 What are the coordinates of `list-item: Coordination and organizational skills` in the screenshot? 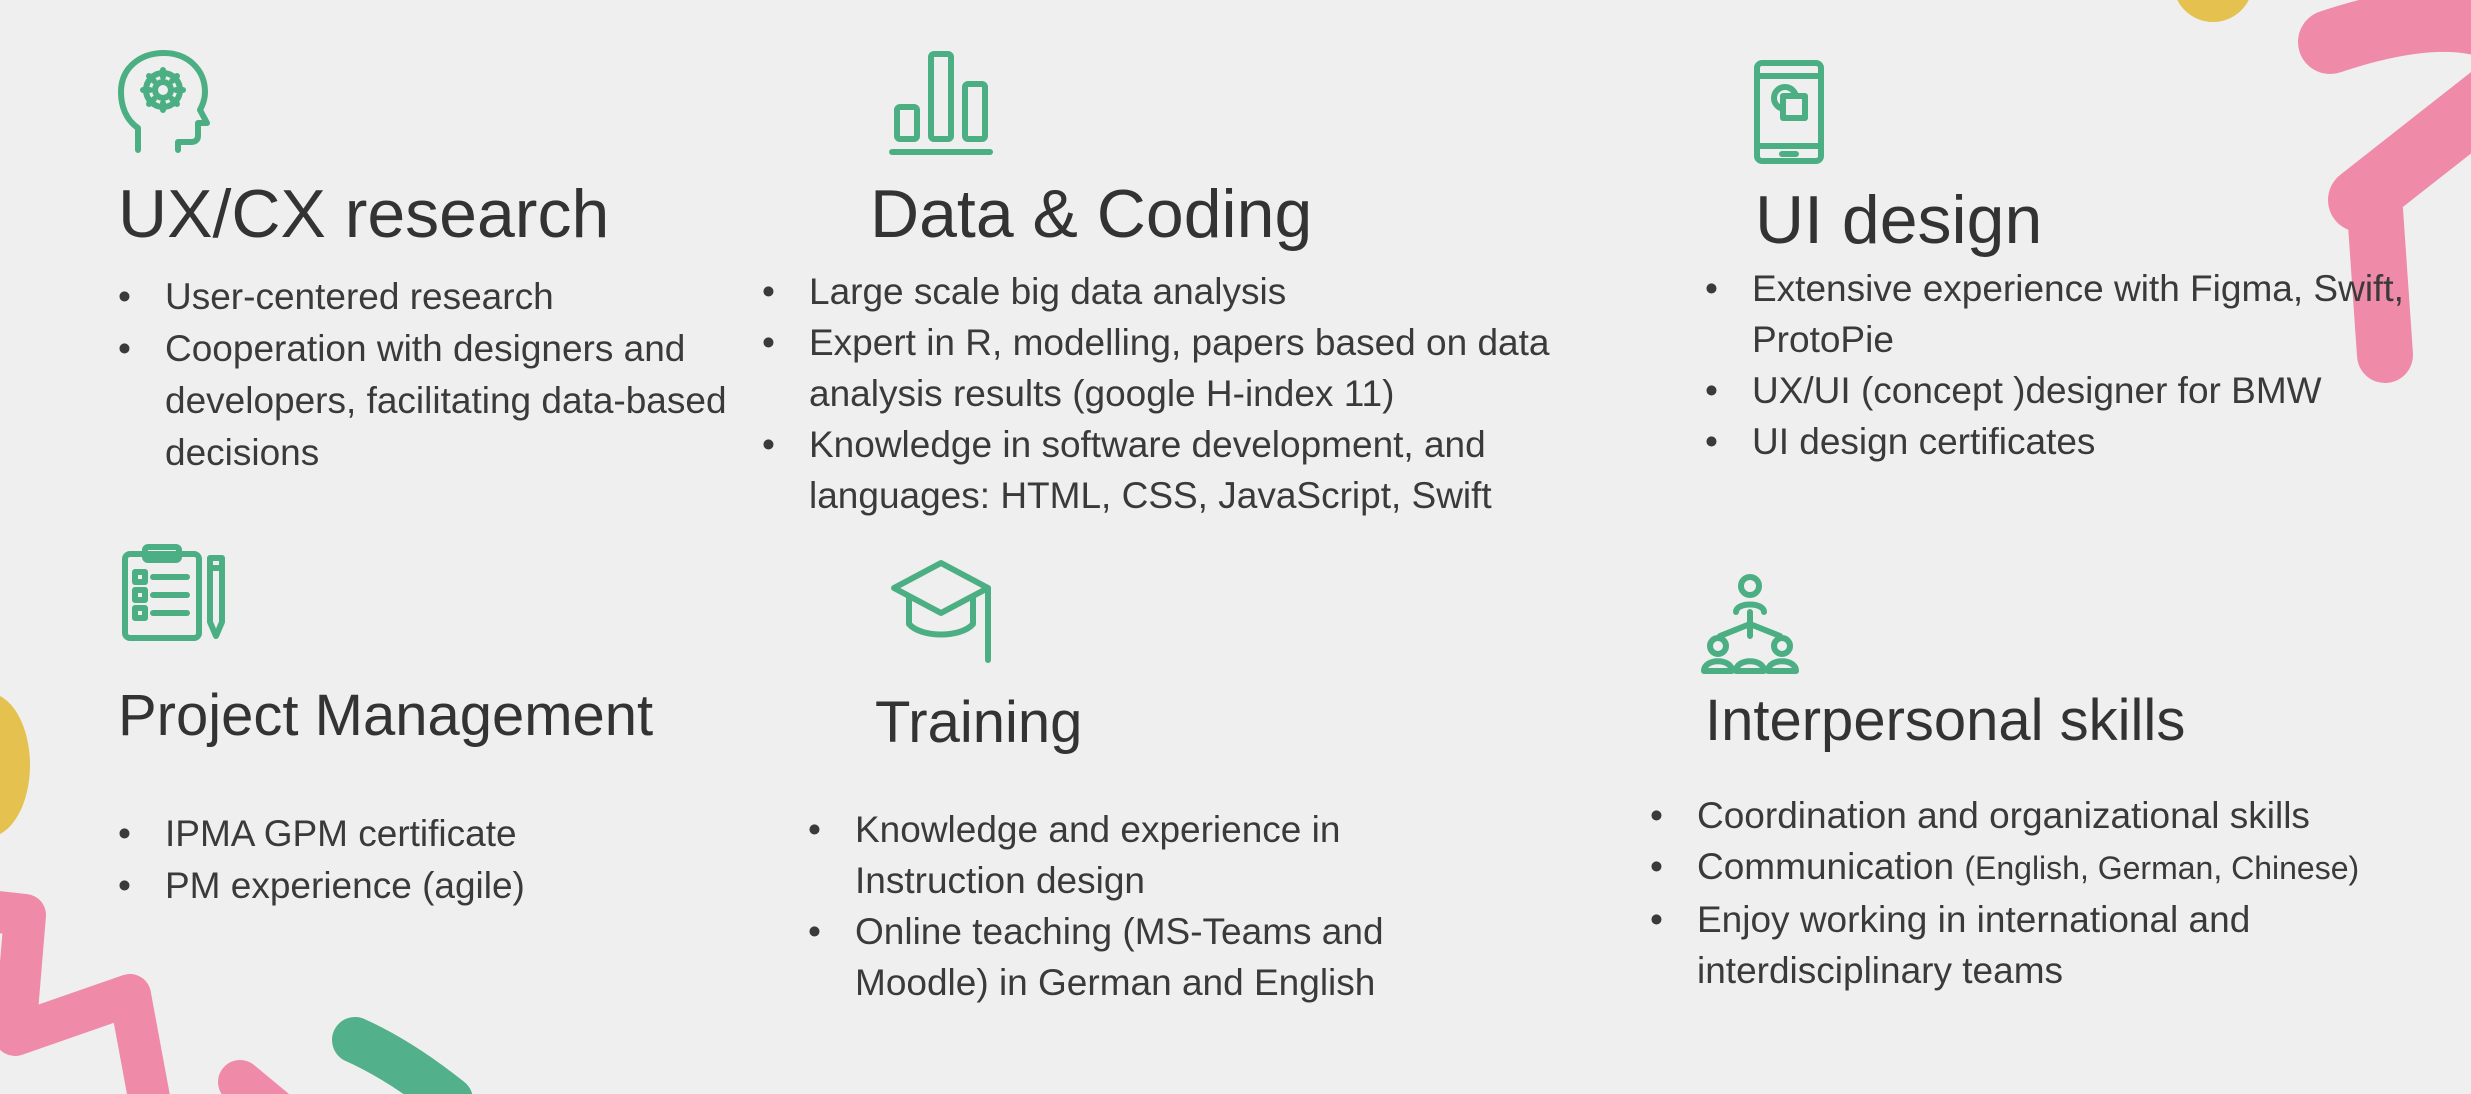 It's located at (2045, 815).